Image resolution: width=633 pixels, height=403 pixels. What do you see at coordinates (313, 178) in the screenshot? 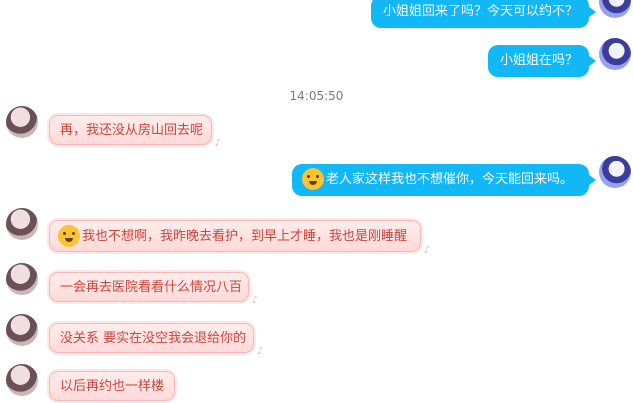
I see `crying-laugh-emoji-icon` at bounding box center [313, 178].